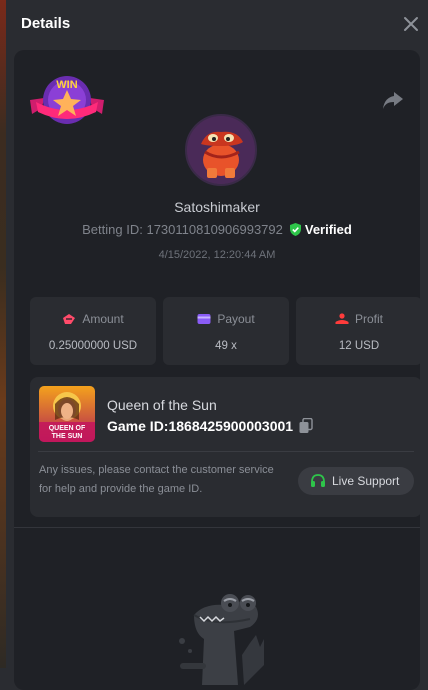  I want to click on avatar, so click(221, 150).